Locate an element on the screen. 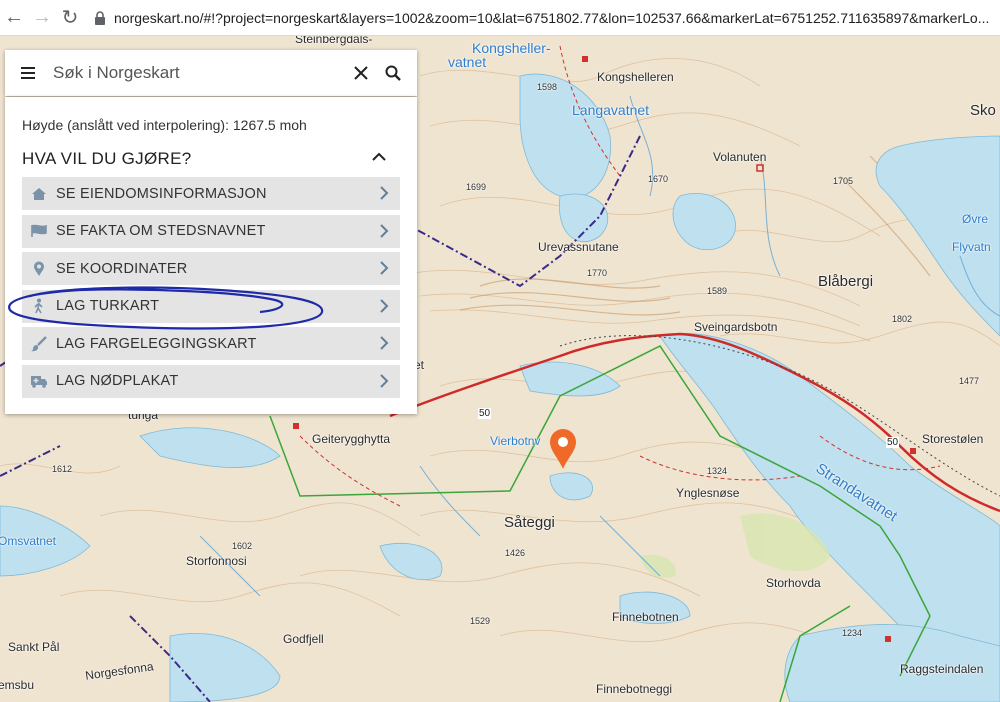 The width and height of the screenshot is (1000, 702). menu-item-hiking-map: LAG TURKART is located at coordinates (211, 306).